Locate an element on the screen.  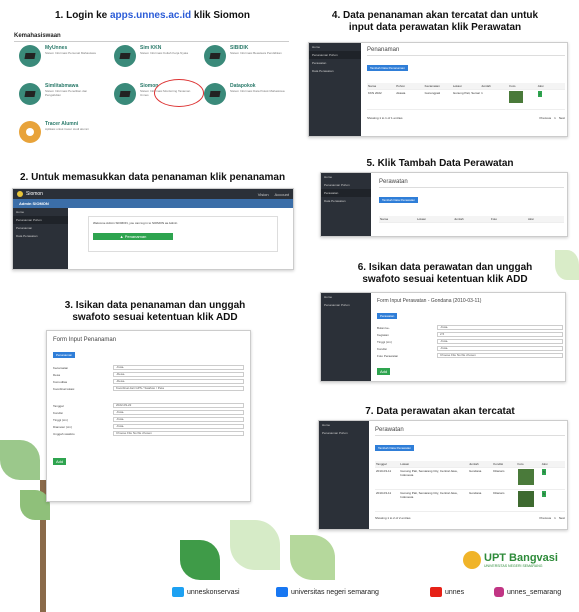
tambah-penanaman-button: Tambah Data Penanaman is located at coordinates (387, 68).